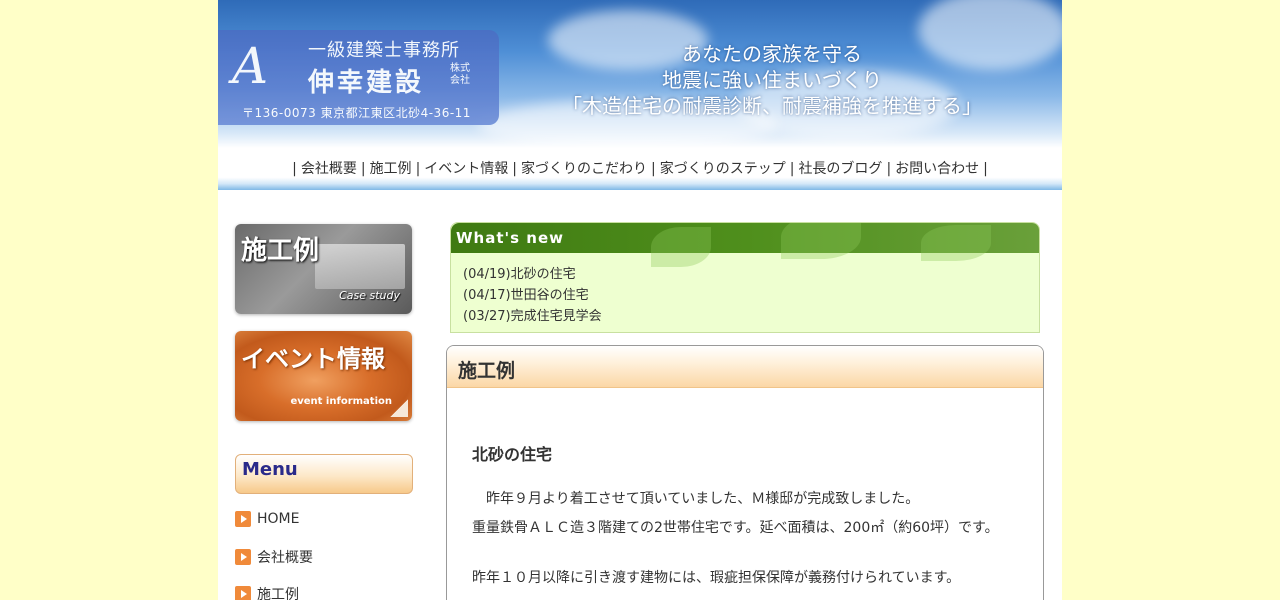  I want to click on case-study-banner: 施工例 Case study, so click(323, 269).